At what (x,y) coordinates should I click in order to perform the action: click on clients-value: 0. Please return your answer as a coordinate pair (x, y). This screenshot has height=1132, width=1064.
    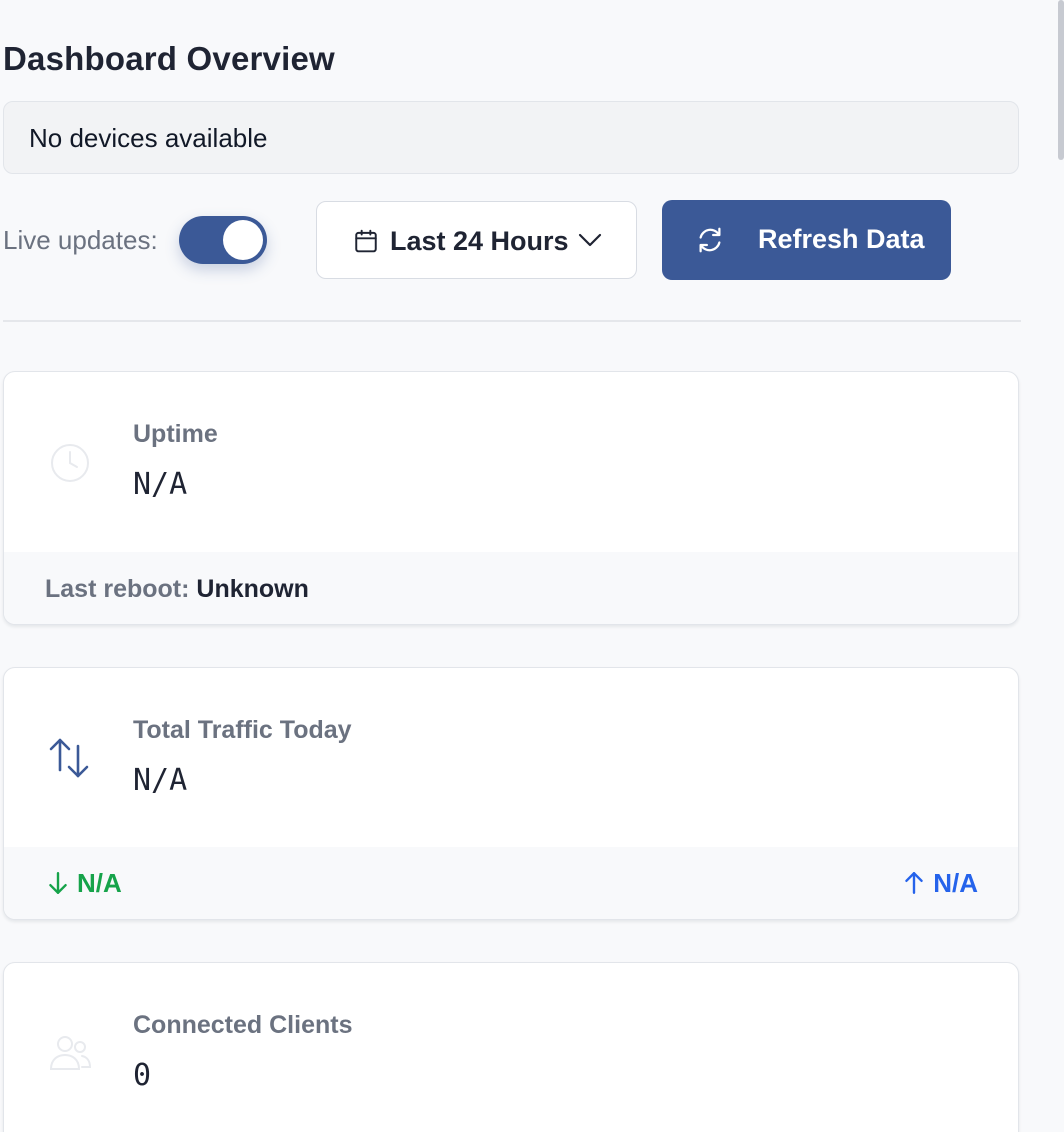
    Looking at the image, I should click on (142, 1075).